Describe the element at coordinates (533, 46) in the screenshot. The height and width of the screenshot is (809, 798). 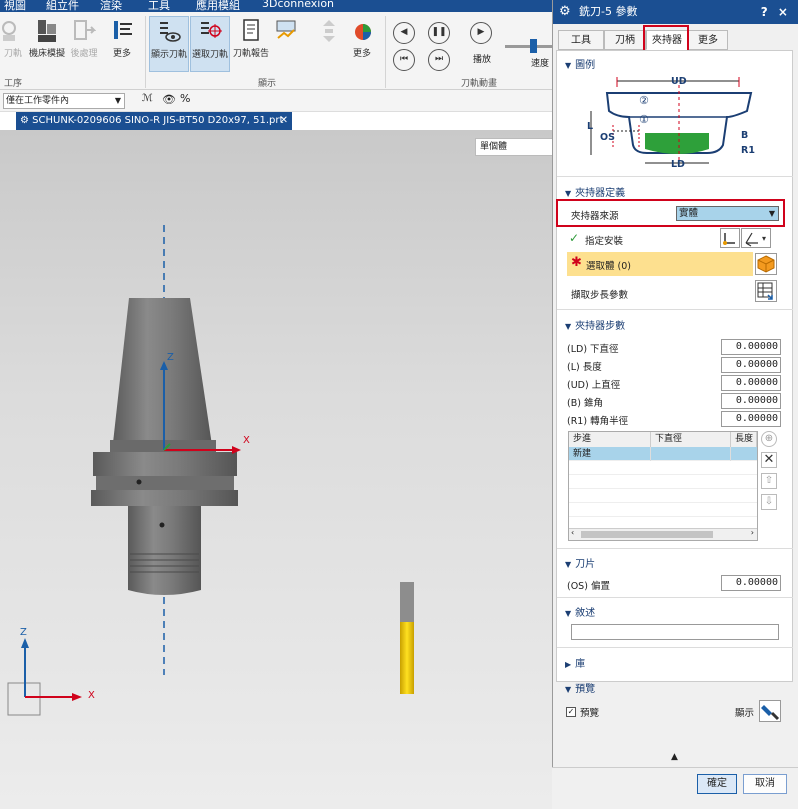
I see `speed-slider-knob` at that location.